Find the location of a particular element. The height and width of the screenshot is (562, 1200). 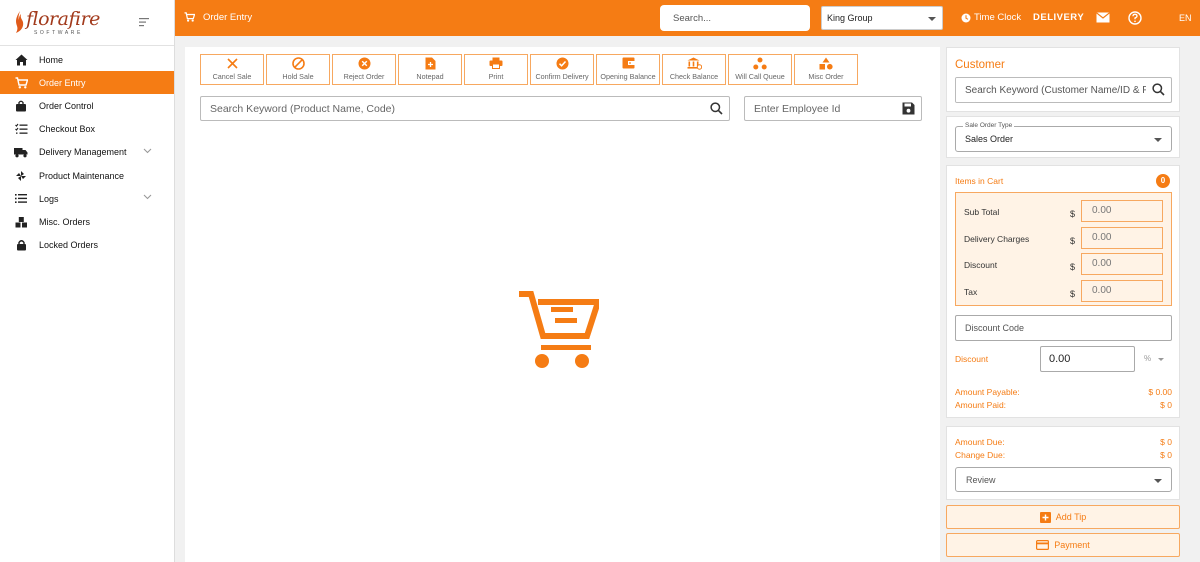

menu-collapse-icon is located at coordinates (144, 22).